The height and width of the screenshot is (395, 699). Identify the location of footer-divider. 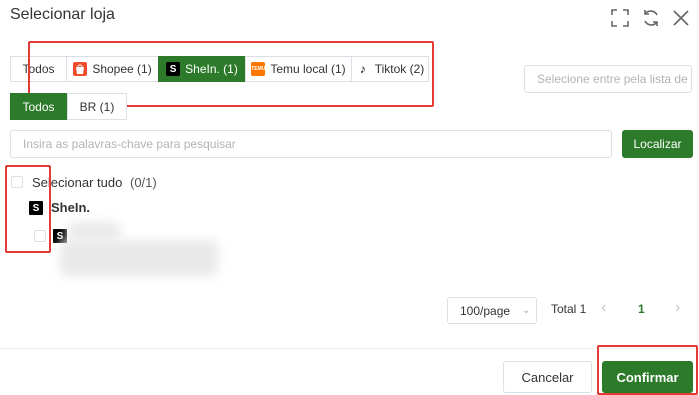
(349, 348).